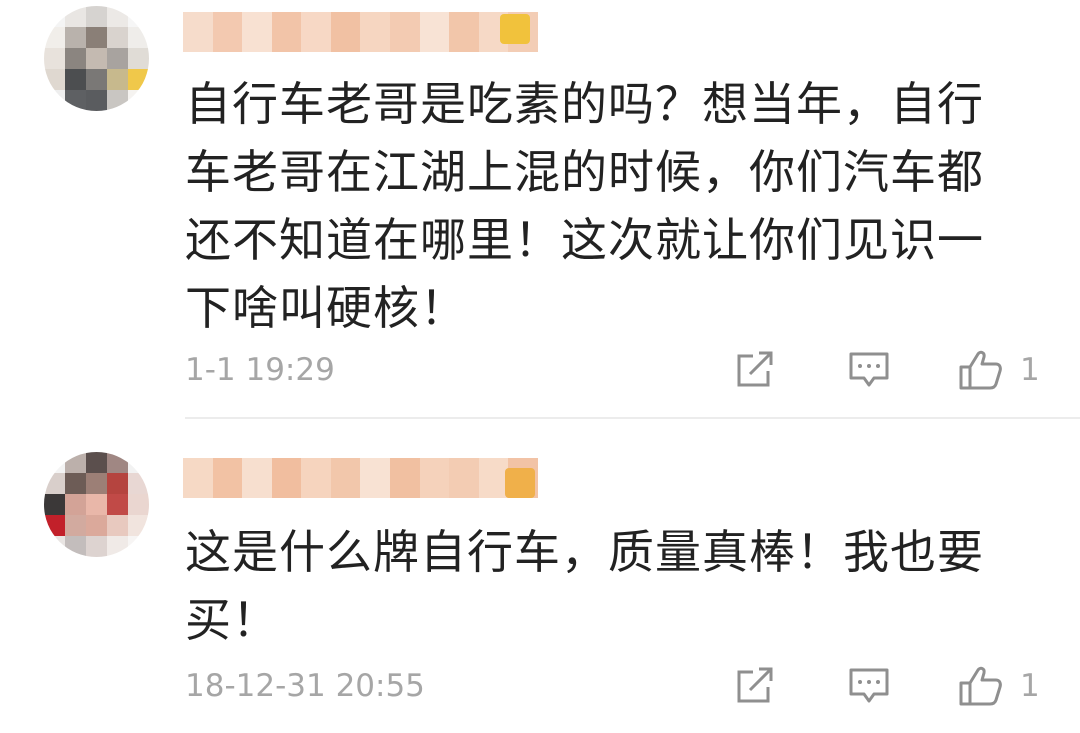 This screenshot has width=1080, height=733. Describe the element at coordinates (305, 686) in the screenshot. I see `comment-timestamp: 18-12-31 20:55` at that location.